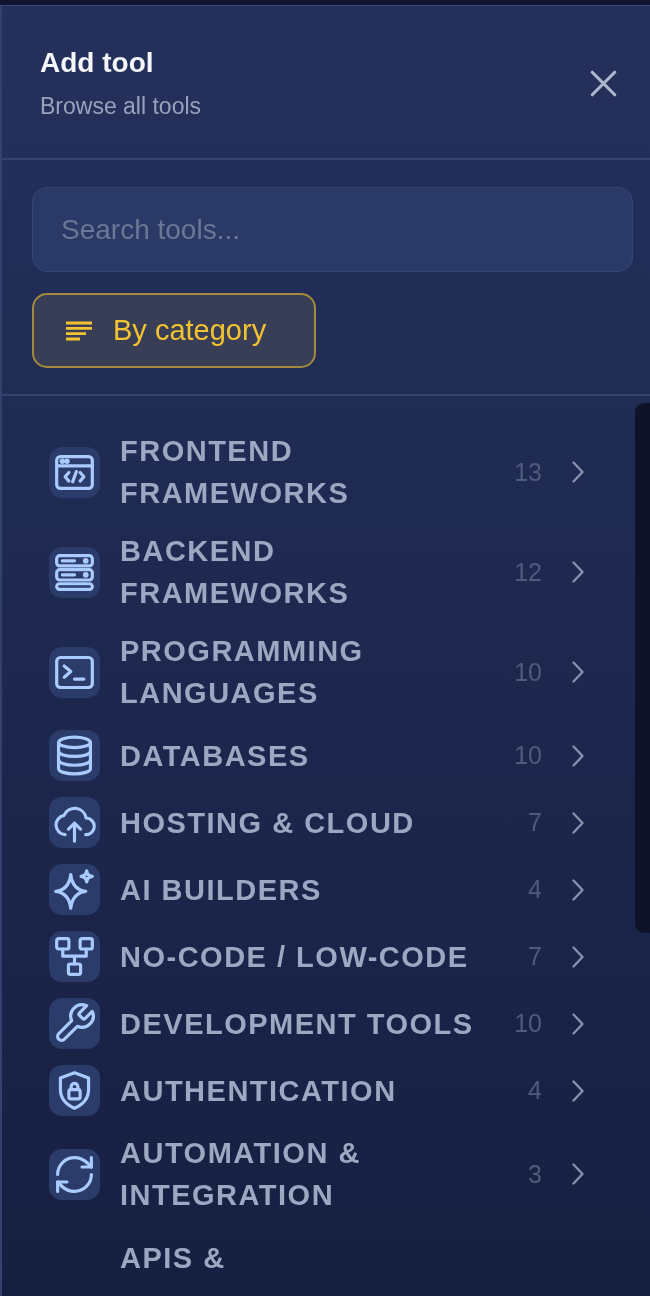 The width and height of the screenshot is (650, 1296). What do you see at coordinates (97, 63) in the screenshot?
I see `panel-title: Add tool` at bounding box center [97, 63].